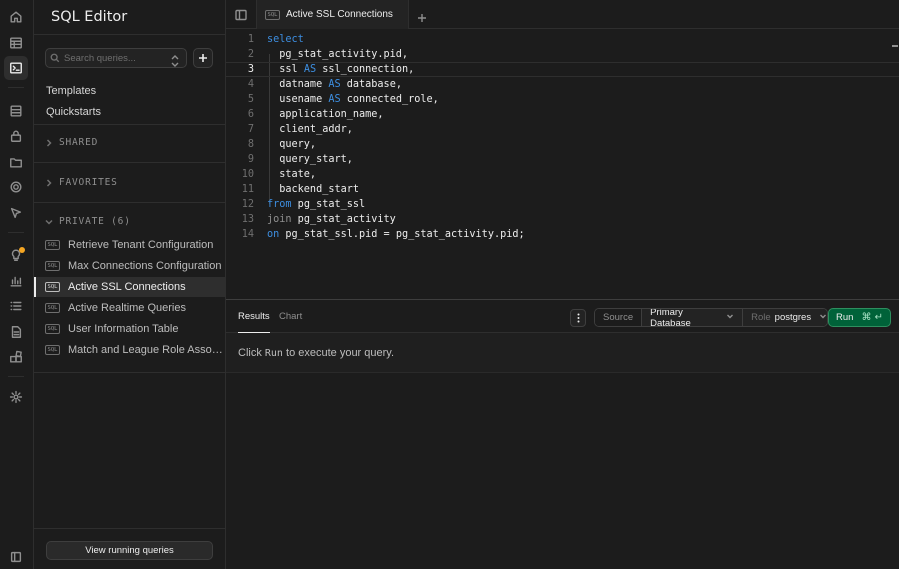  I want to click on query-item: SQL Active Realtime Queries, so click(130, 308).